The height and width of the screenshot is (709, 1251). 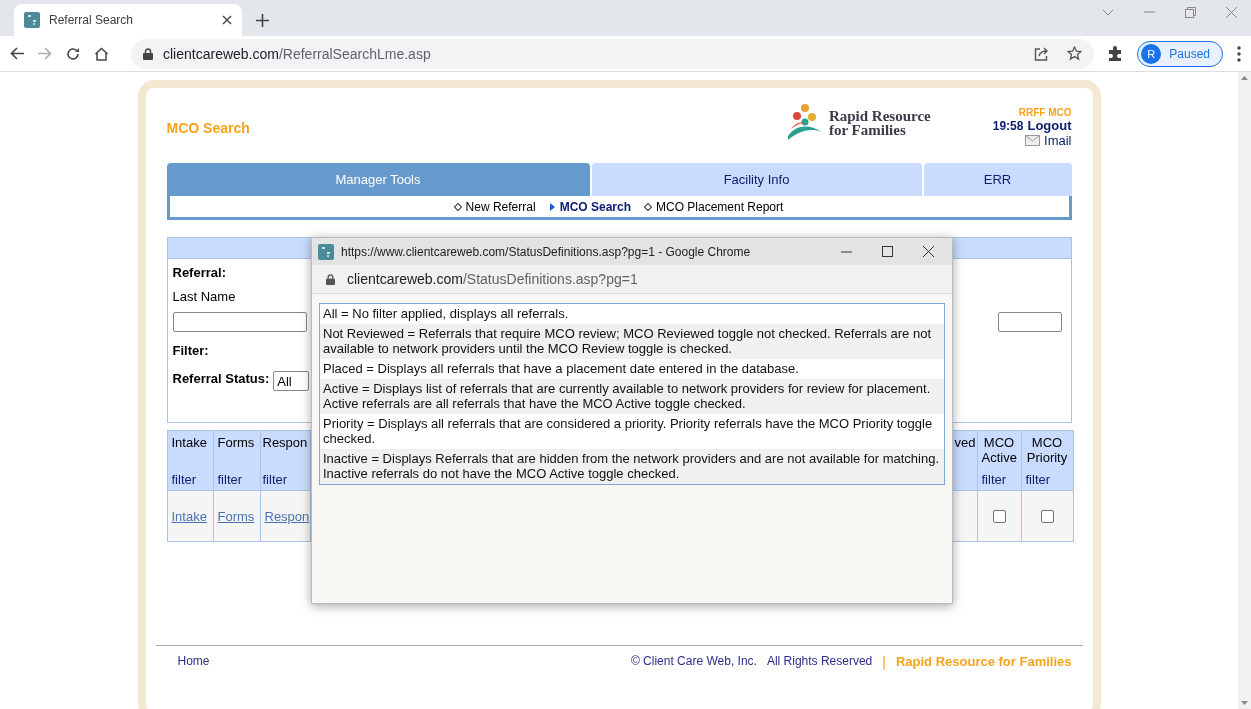 I want to click on definition-text: Priority = Displays all referrals that are considered a priority. Priority referrals have the MCO Priority toggle checked., so click(x=628, y=431).